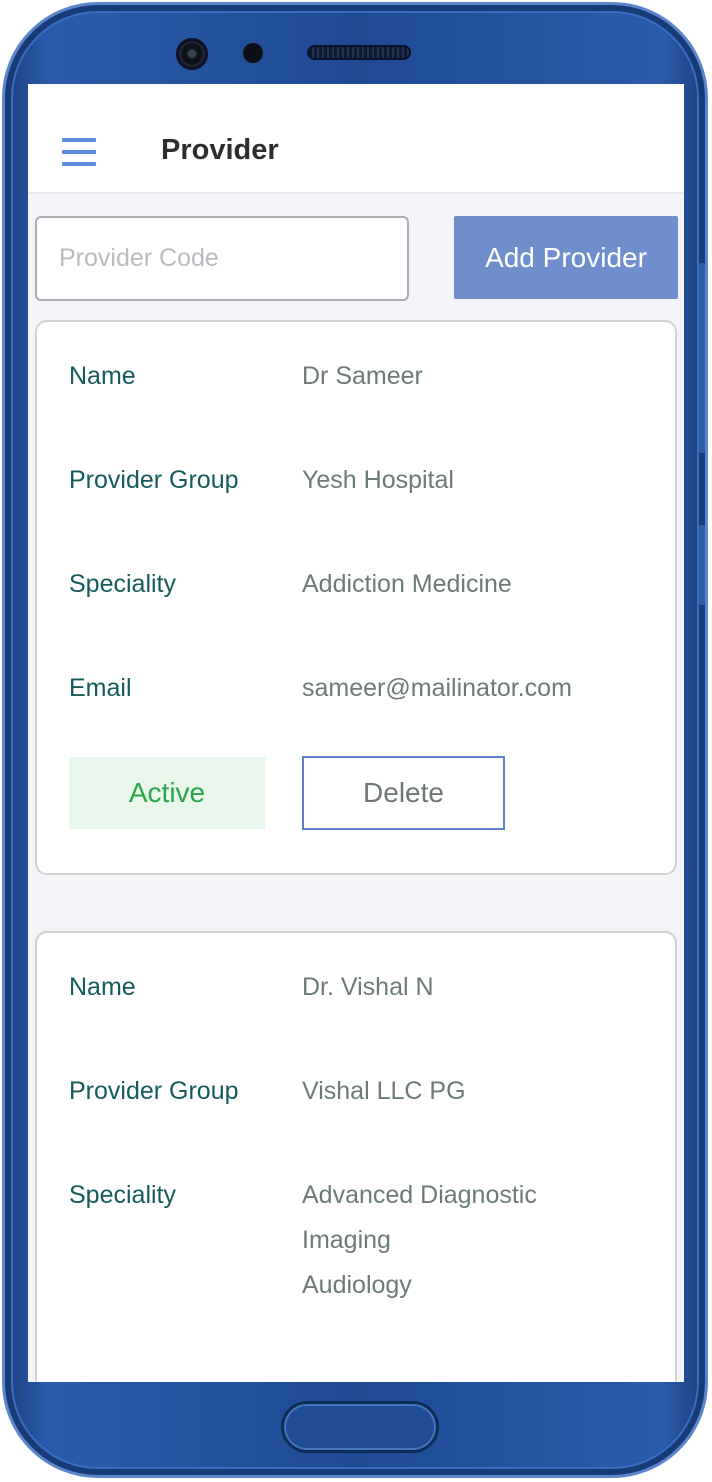 The height and width of the screenshot is (1482, 712). I want to click on hamburger-menu-icon, so click(79, 153).